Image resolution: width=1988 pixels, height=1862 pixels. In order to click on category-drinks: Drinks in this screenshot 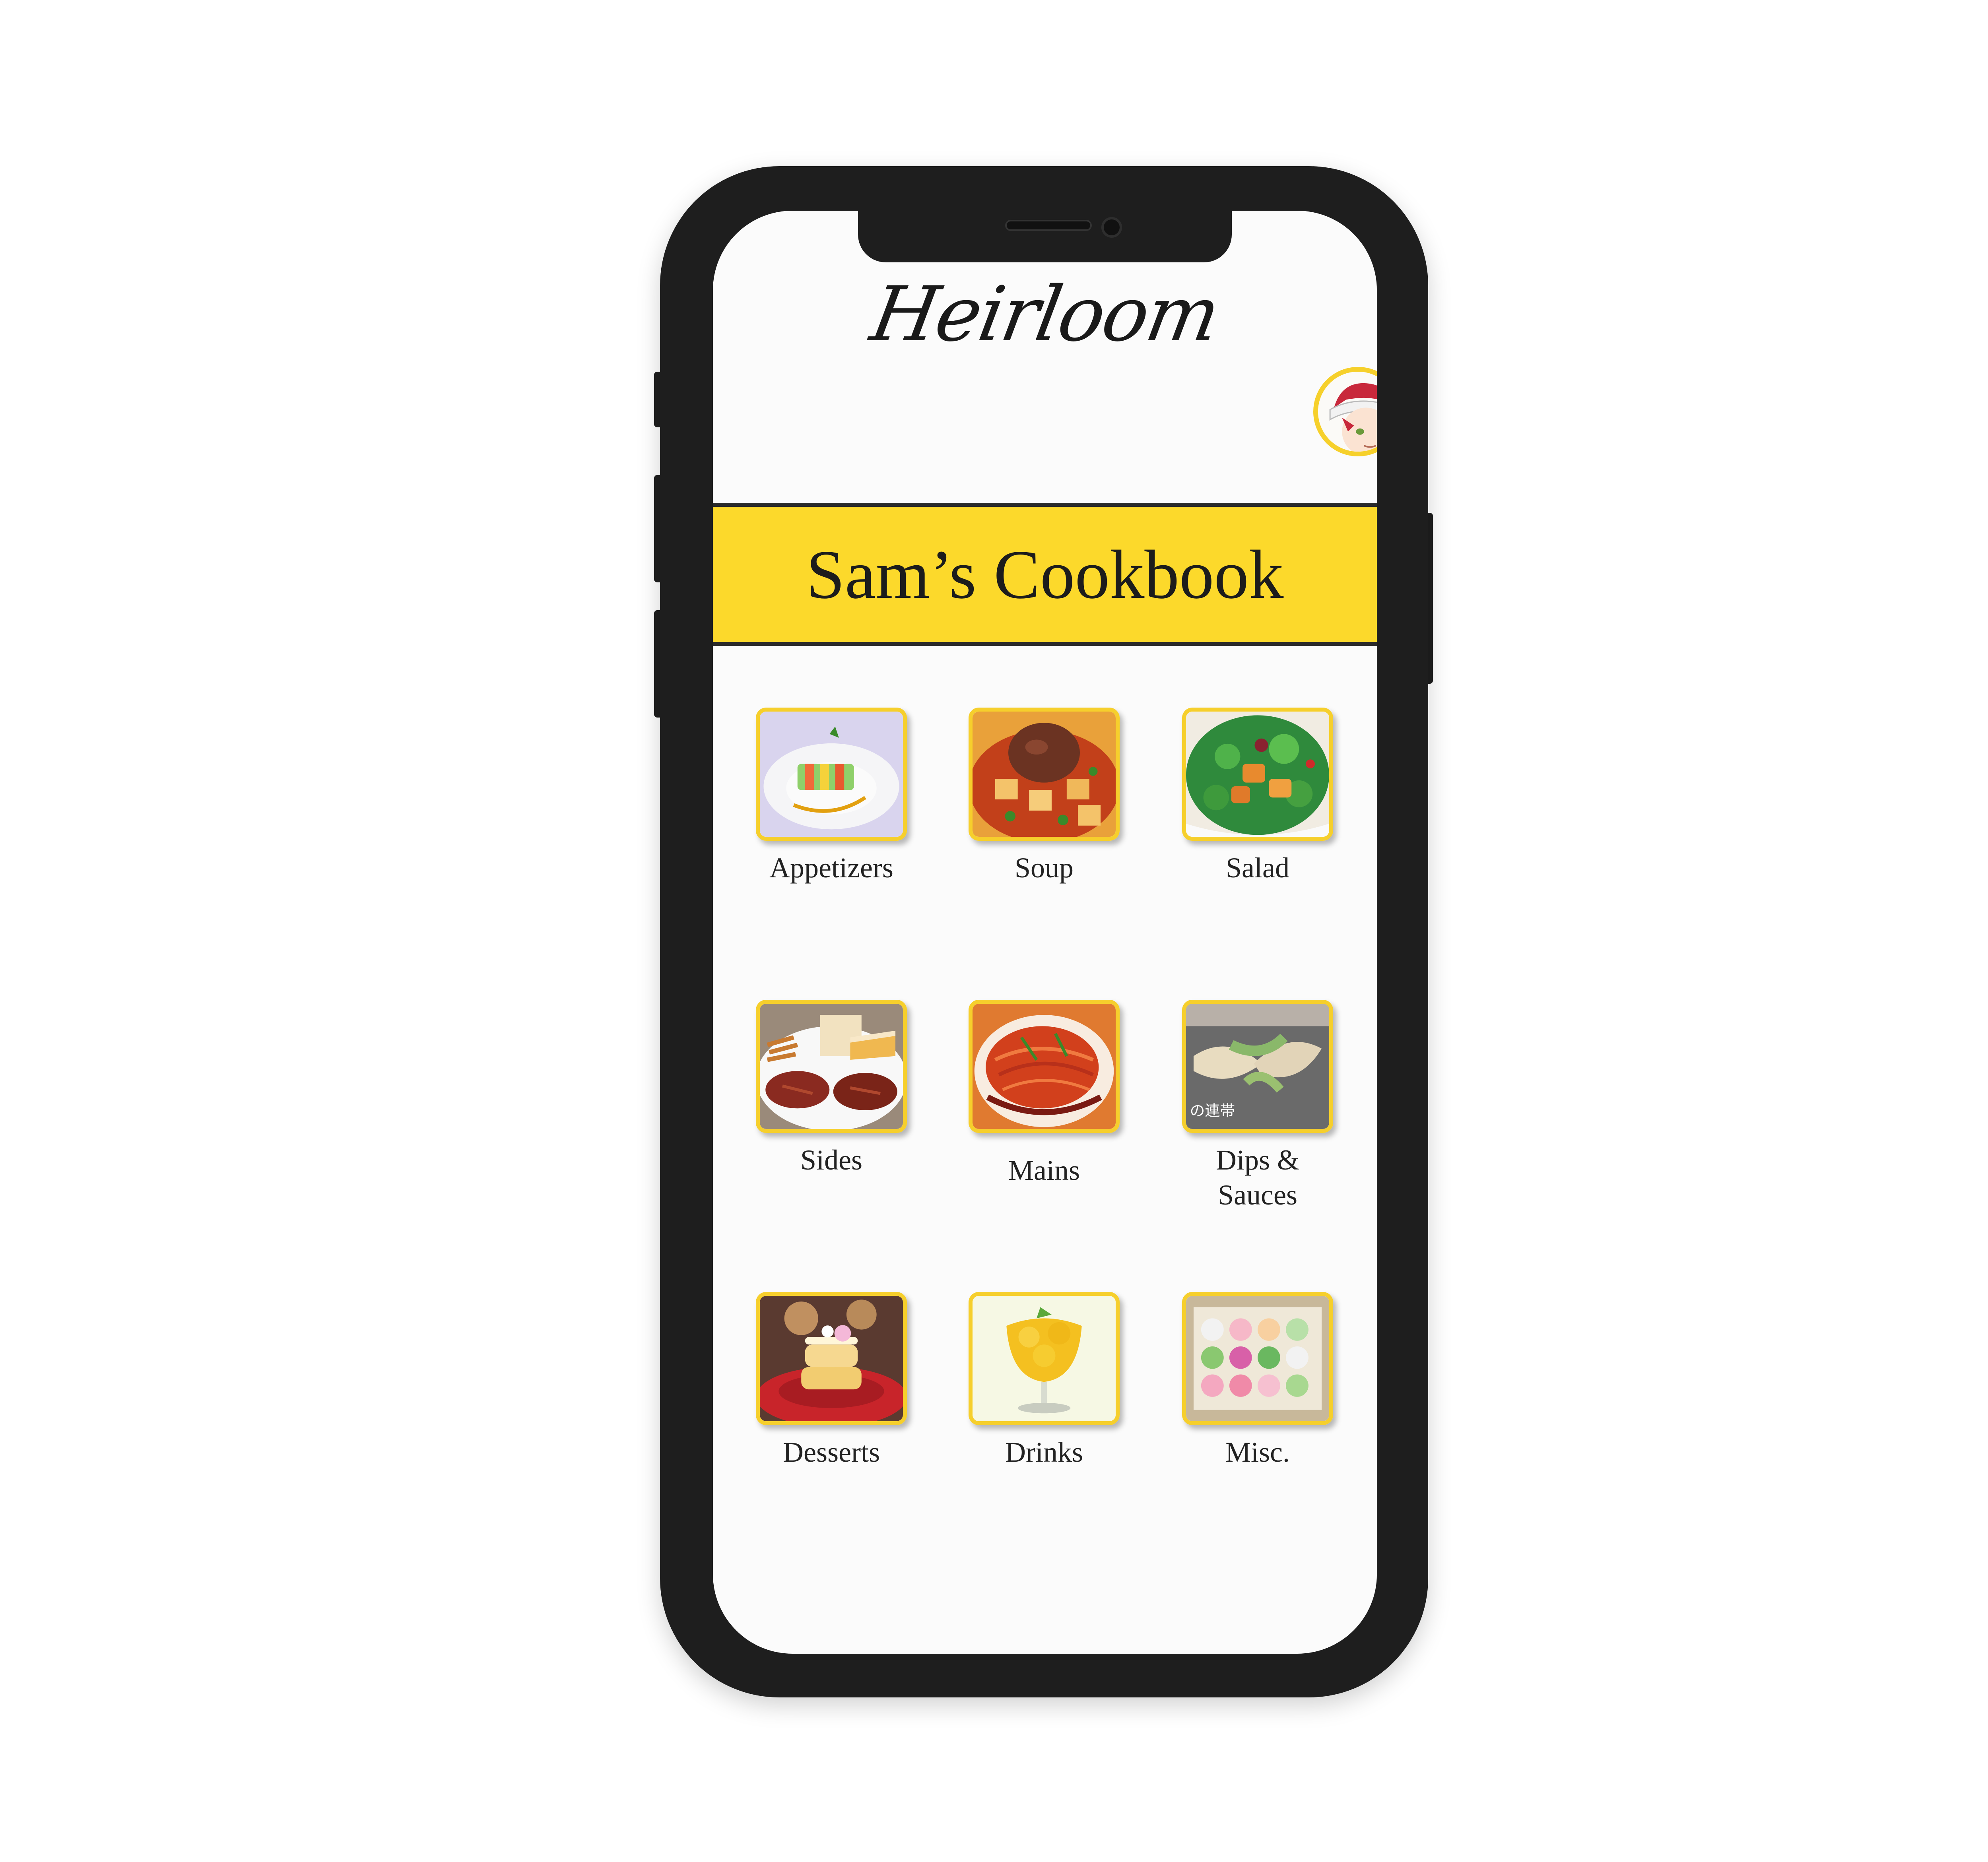, I will do `click(1044, 1381)`.